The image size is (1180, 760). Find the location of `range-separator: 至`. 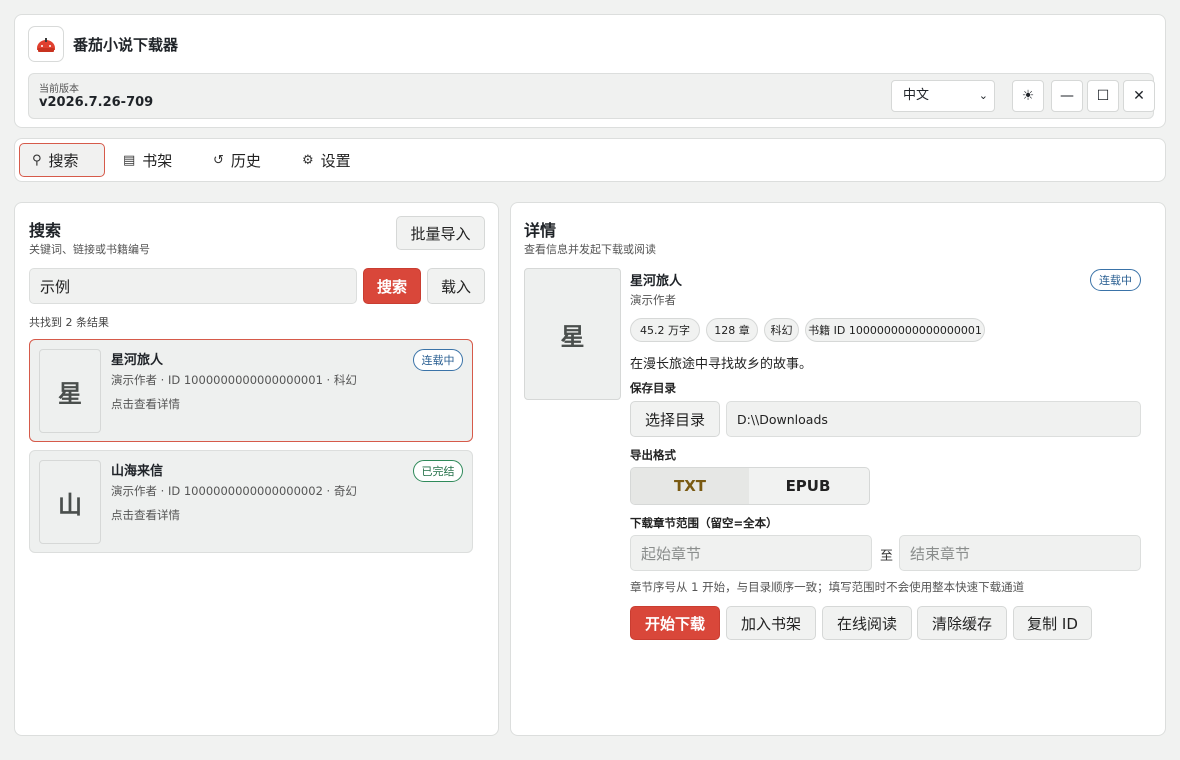

range-separator: 至 is located at coordinates (887, 556).